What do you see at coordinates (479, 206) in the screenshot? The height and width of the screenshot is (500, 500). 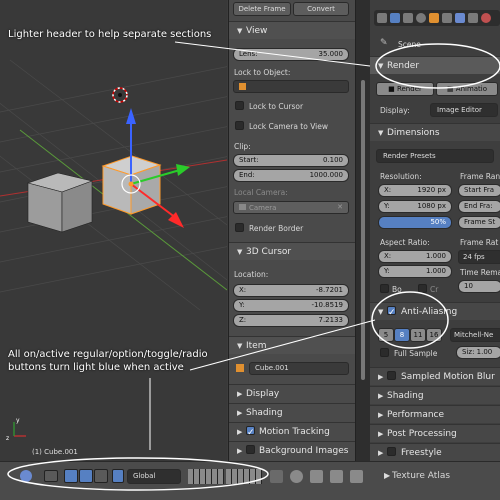 I see `end-frame-field: End Fra:` at bounding box center [479, 206].